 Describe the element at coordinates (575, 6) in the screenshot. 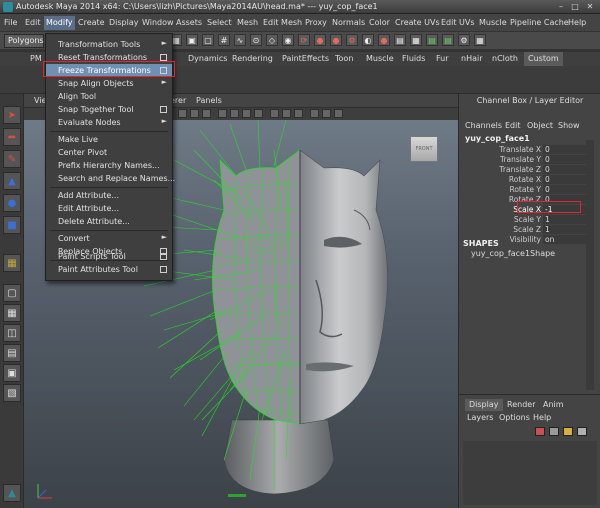

I see `maximize-button: □` at that location.